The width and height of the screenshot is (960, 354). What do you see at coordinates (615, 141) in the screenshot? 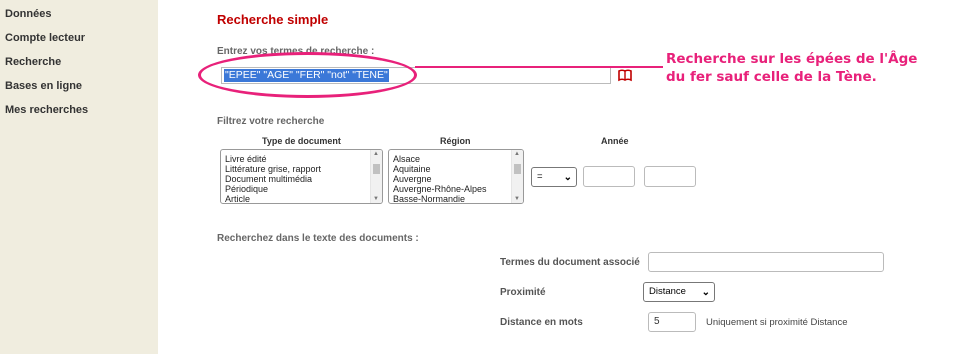
I see `year-header: Année` at bounding box center [615, 141].